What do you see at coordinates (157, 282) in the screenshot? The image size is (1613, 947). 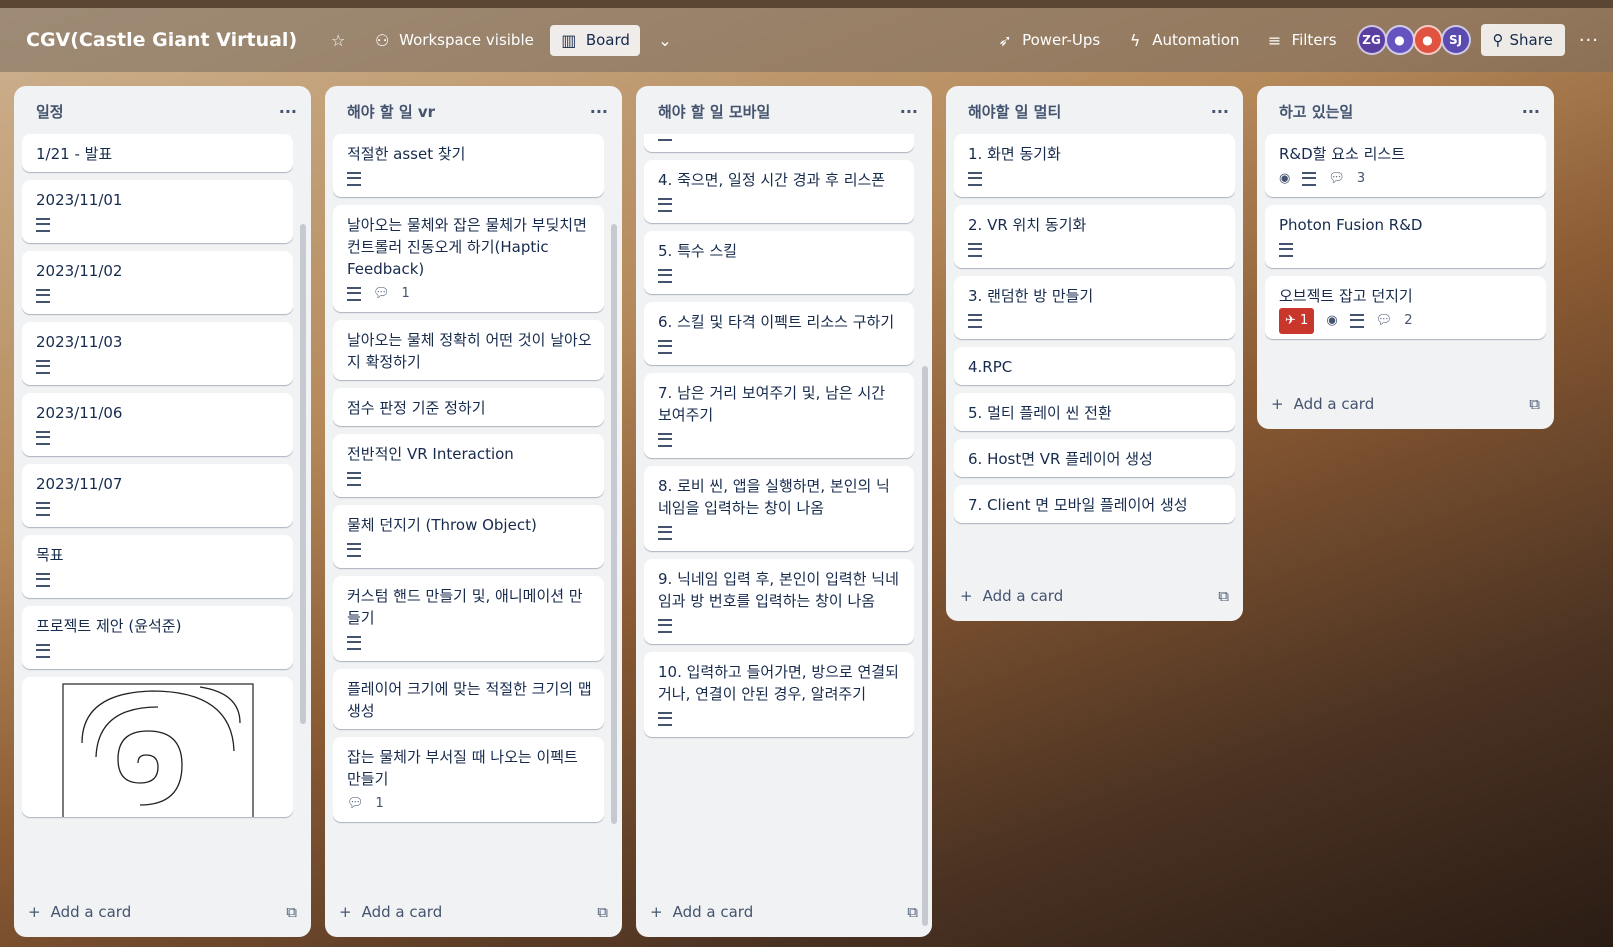 I see `card: 2023/11/02` at bounding box center [157, 282].